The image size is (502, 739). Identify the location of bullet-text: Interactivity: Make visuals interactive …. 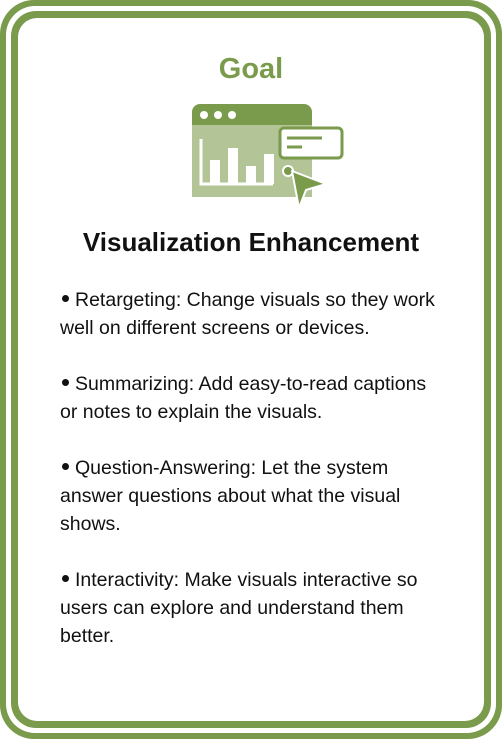
(239, 608).